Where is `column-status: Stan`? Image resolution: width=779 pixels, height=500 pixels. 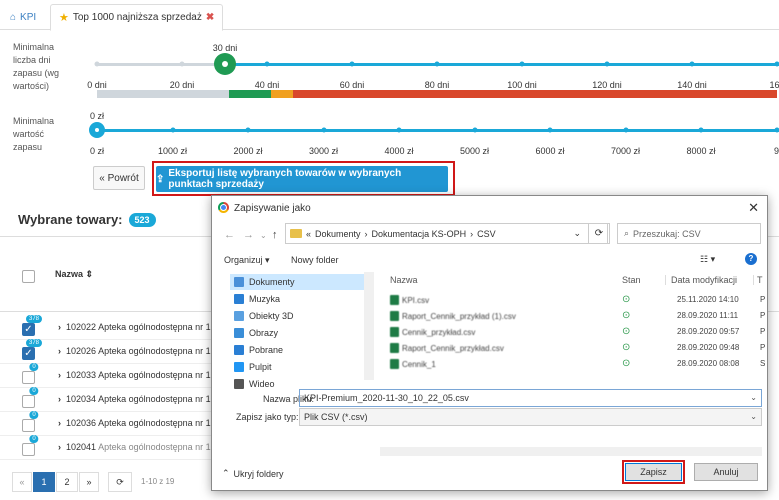 column-status: Stan is located at coordinates (631, 280).